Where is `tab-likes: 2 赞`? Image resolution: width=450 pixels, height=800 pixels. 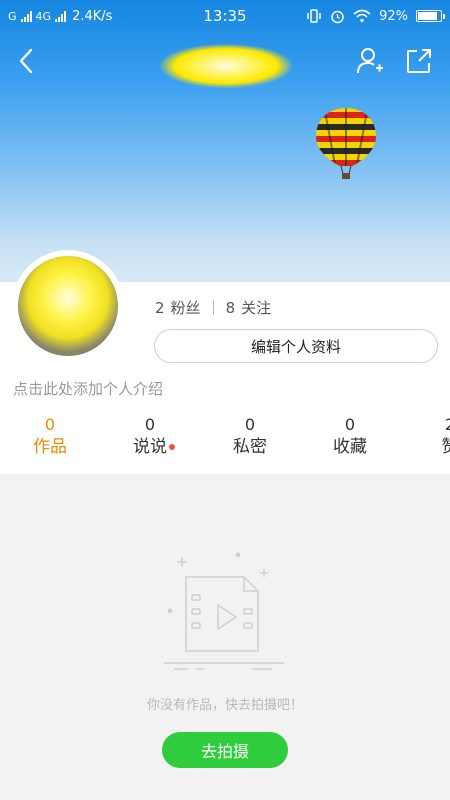 tab-likes: 2 赞 is located at coordinates (425, 436).